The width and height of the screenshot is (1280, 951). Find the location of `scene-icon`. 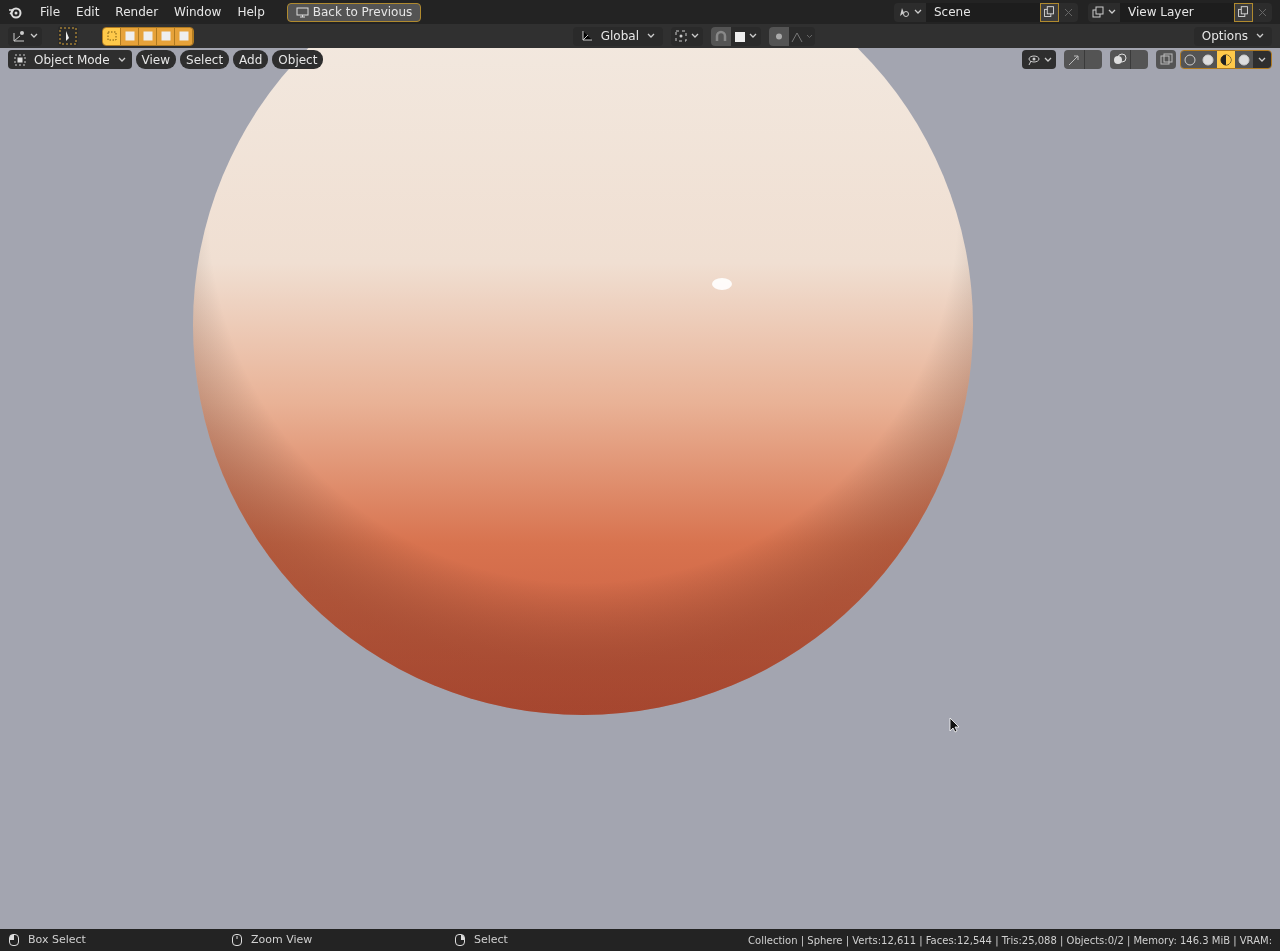

scene-icon is located at coordinates (904, 12).